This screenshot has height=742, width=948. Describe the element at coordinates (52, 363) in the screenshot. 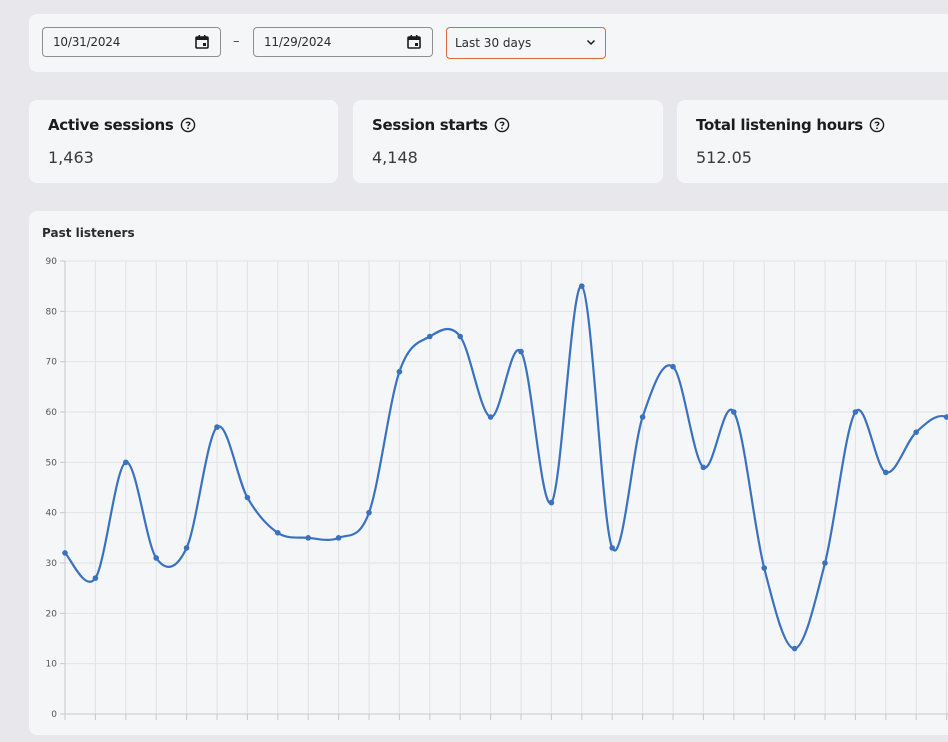

I see `y-tick-label: 70` at that location.